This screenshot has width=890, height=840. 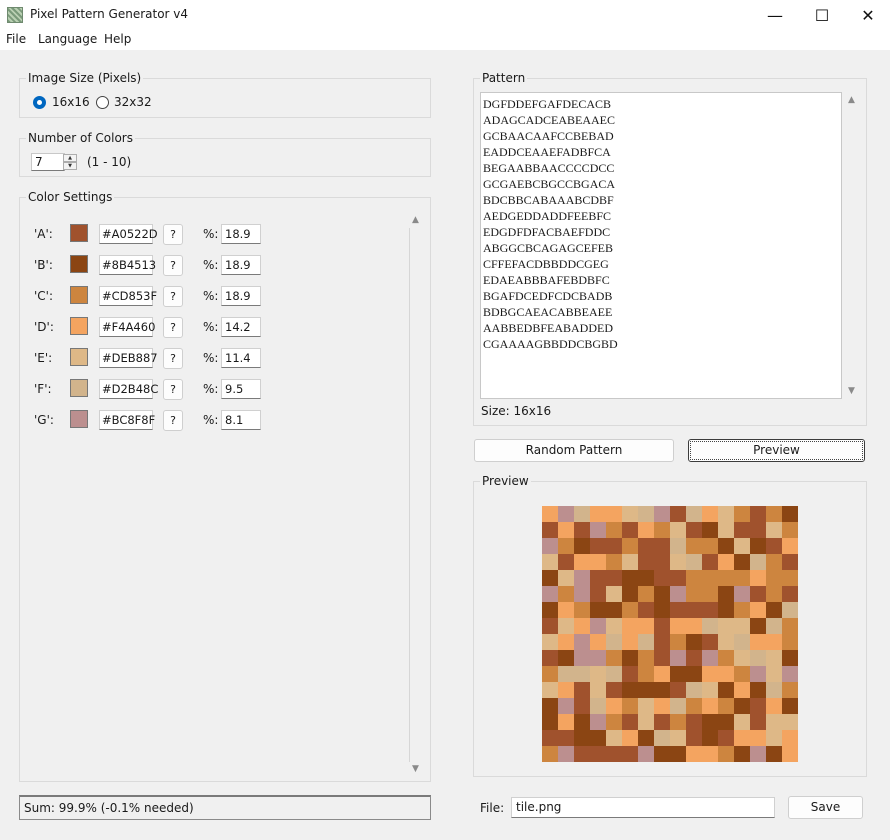 What do you see at coordinates (127, 265) in the screenshot?
I see `hex-input: #8B4513` at bounding box center [127, 265].